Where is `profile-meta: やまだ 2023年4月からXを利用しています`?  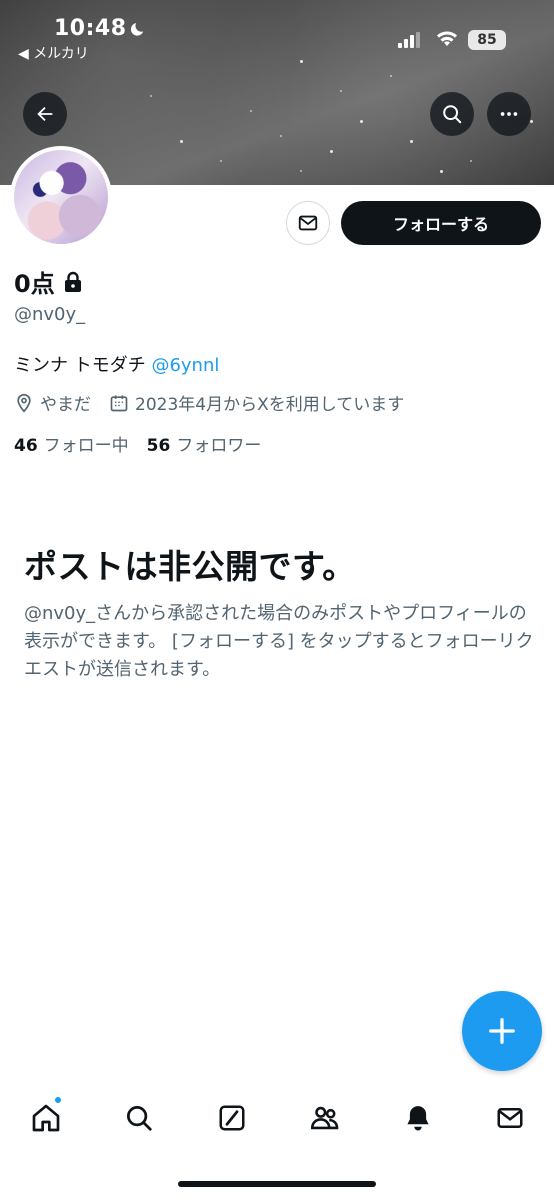 profile-meta: やまだ 2023年4月からXを利用しています is located at coordinates (209, 402).